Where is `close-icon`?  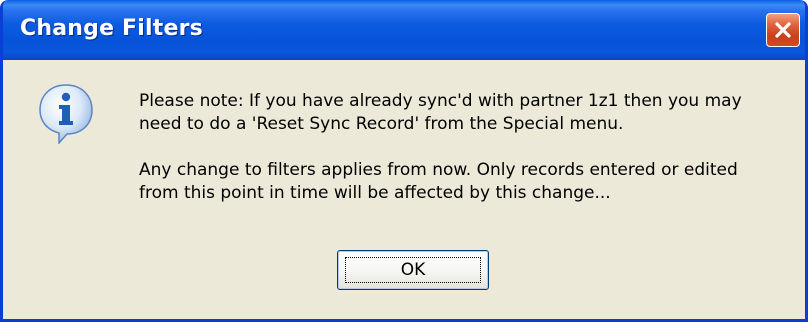
close-icon is located at coordinates (783, 30).